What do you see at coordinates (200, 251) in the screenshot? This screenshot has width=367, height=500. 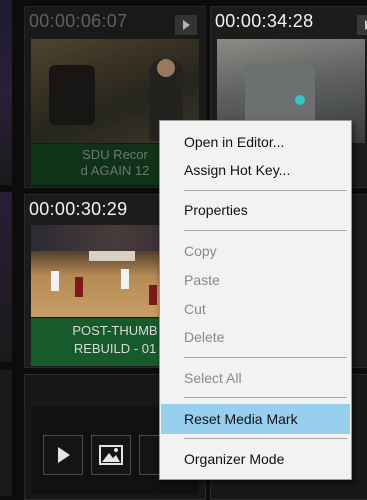 I see `menu-item-copy: Copy` at bounding box center [200, 251].